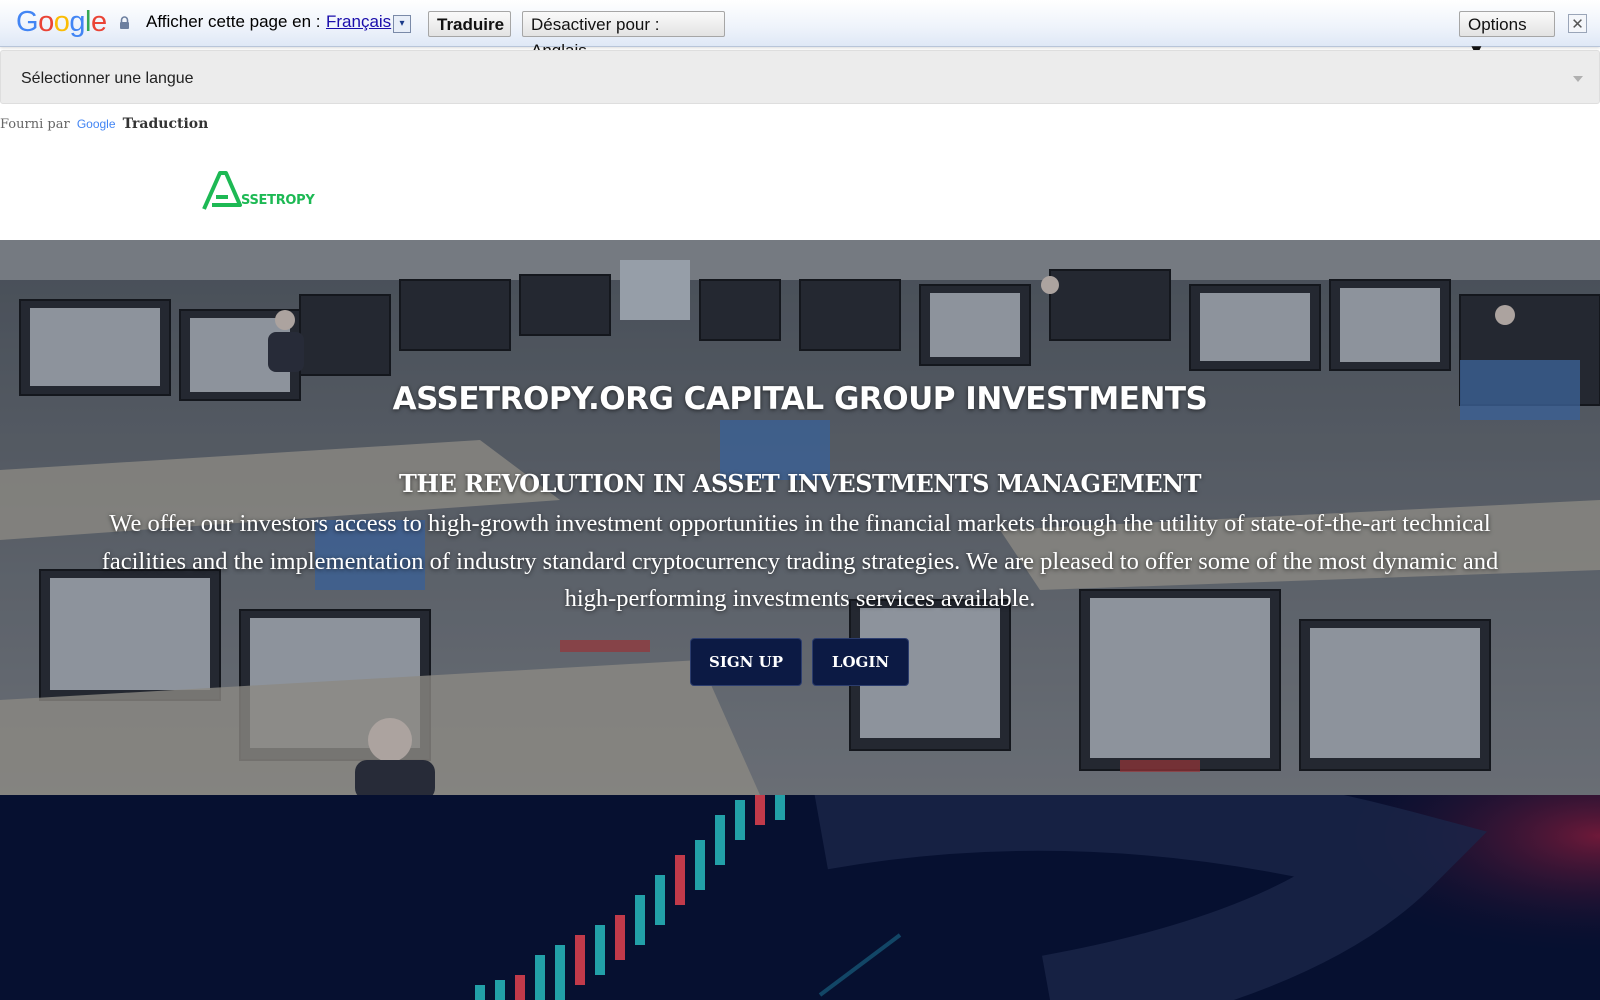 This screenshot has width=1600, height=1000. Describe the element at coordinates (124, 22) in the screenshot. I see `lock-icon` at that location.